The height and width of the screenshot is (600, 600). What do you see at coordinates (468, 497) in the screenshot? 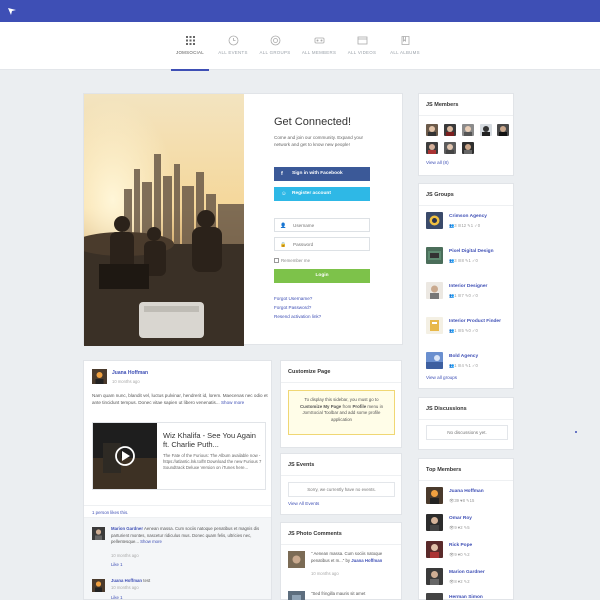
I see `top-member-item: Juana Hoffman 👁39 ♥8 ✎15` at bounding box center [468, 497].